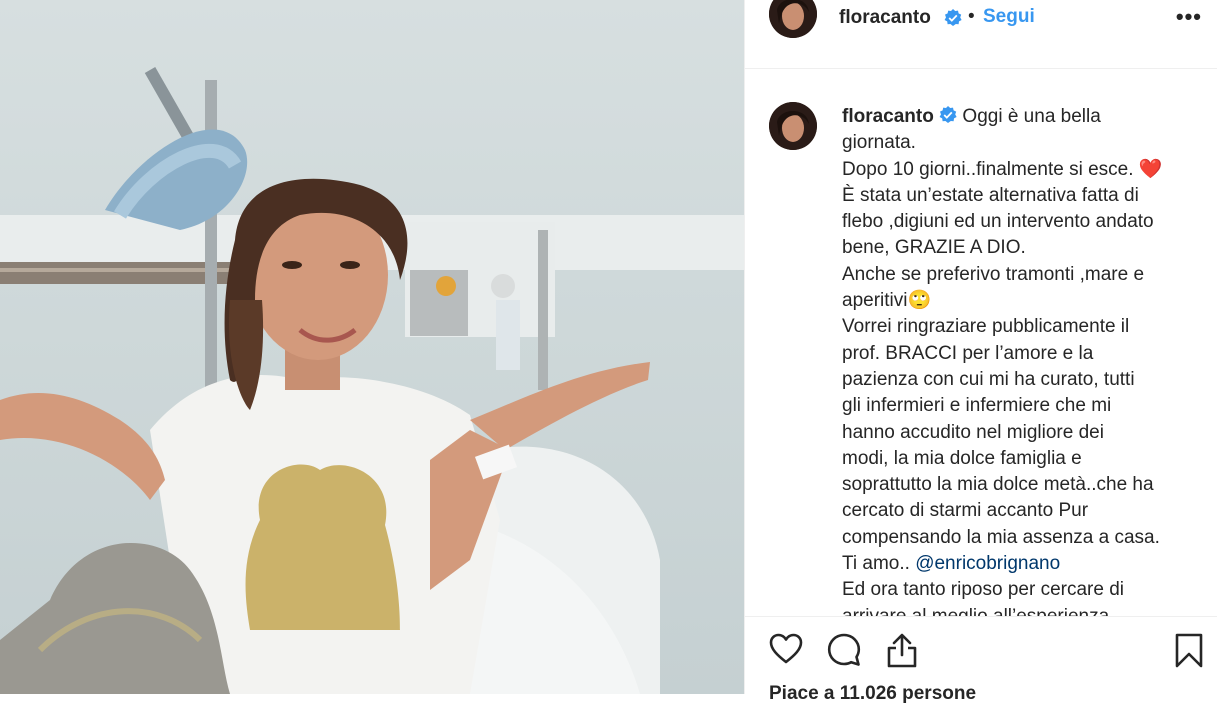 The image size is (1217, 705). I want to click on caption-line: giornata., so click(879, 143).